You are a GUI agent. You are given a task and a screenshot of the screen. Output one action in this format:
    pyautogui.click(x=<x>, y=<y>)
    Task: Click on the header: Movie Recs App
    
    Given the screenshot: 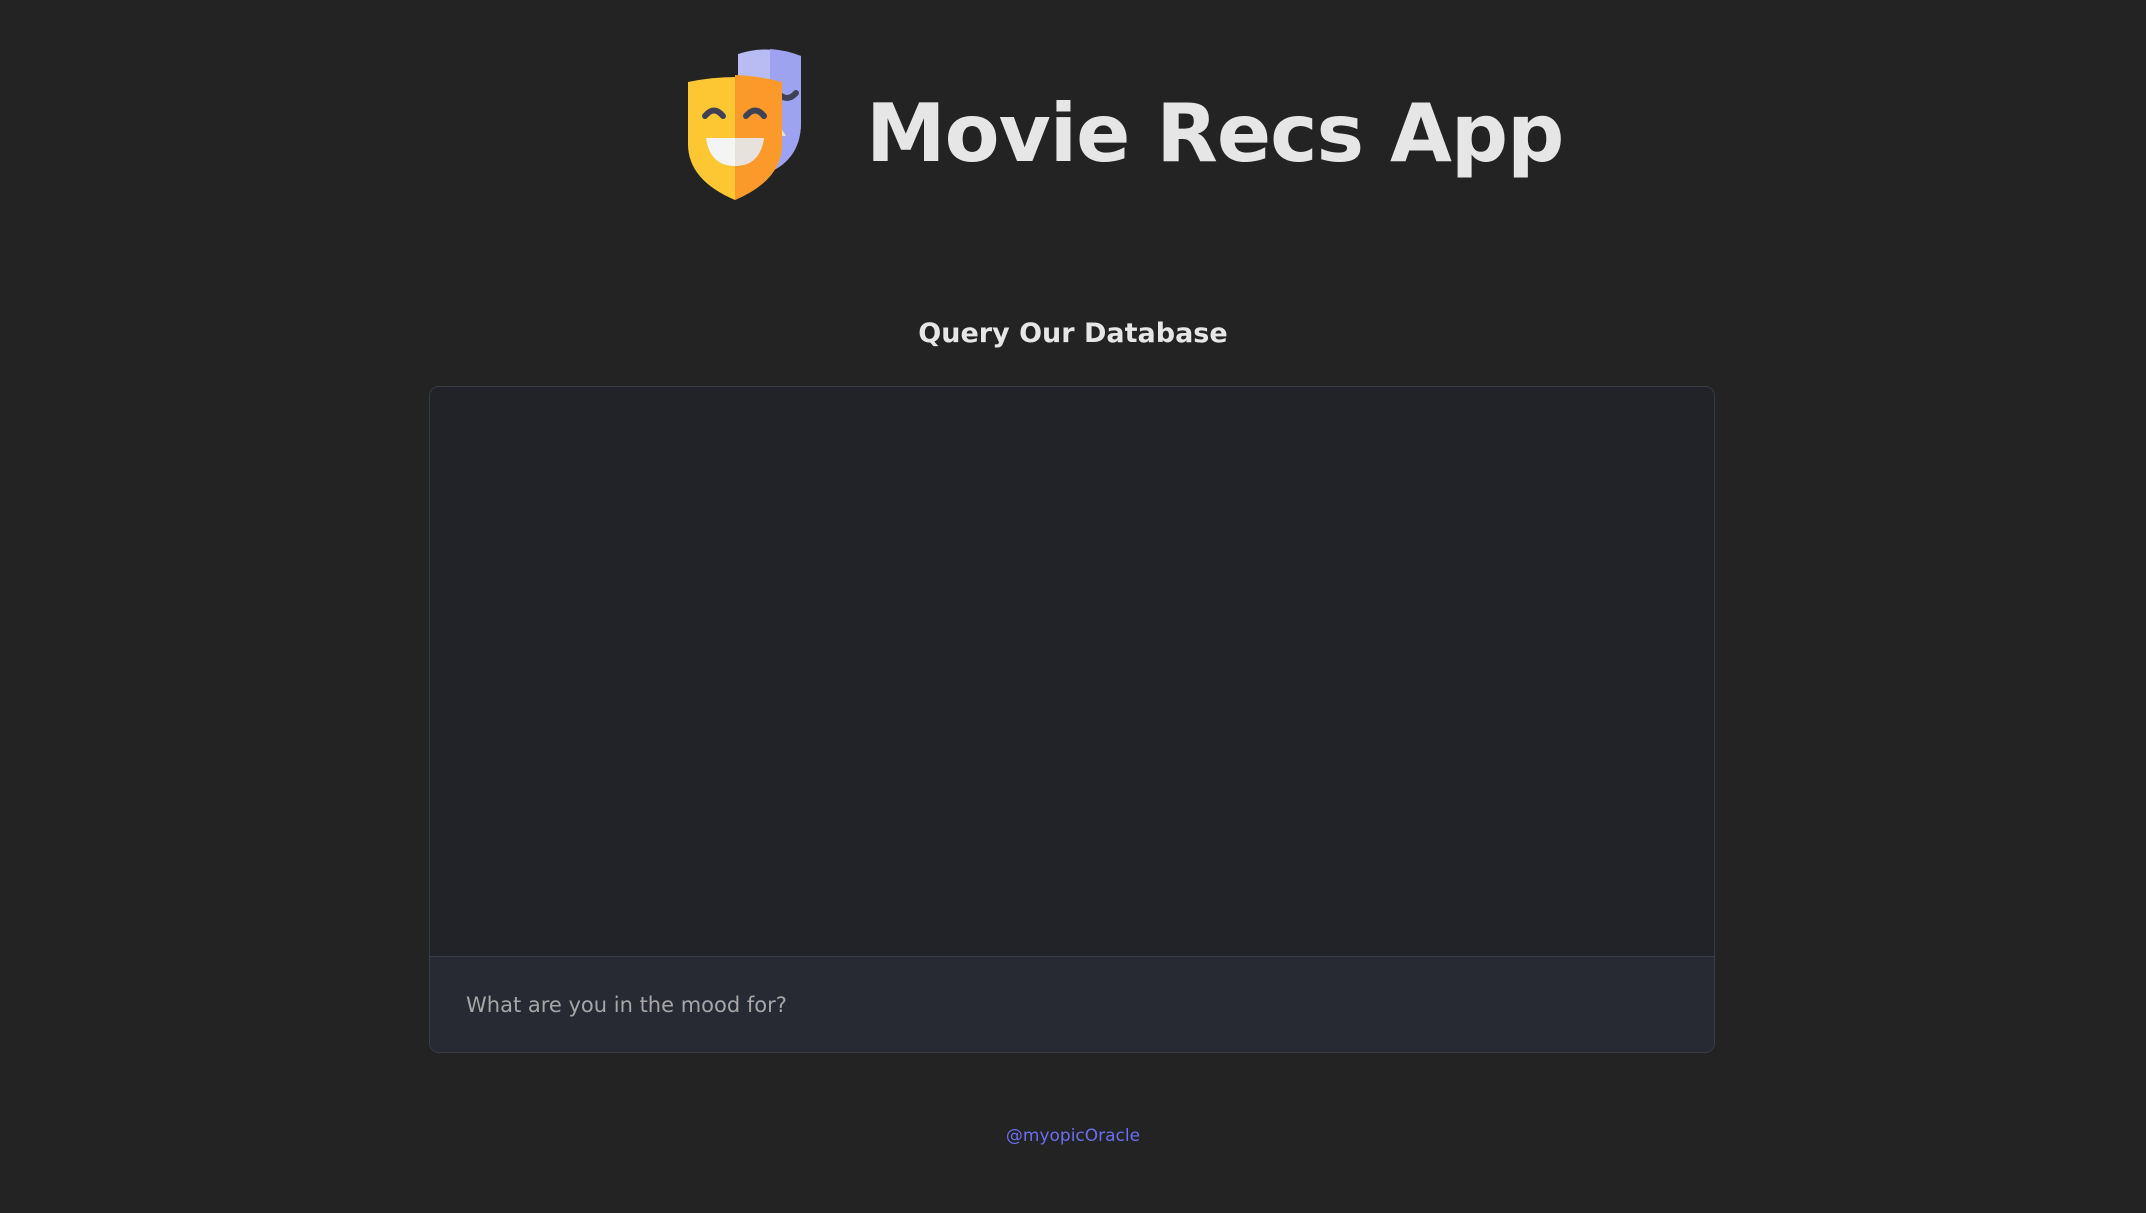 What is the action you would take?
    pyautogui.click(x=1125, y=124)
    